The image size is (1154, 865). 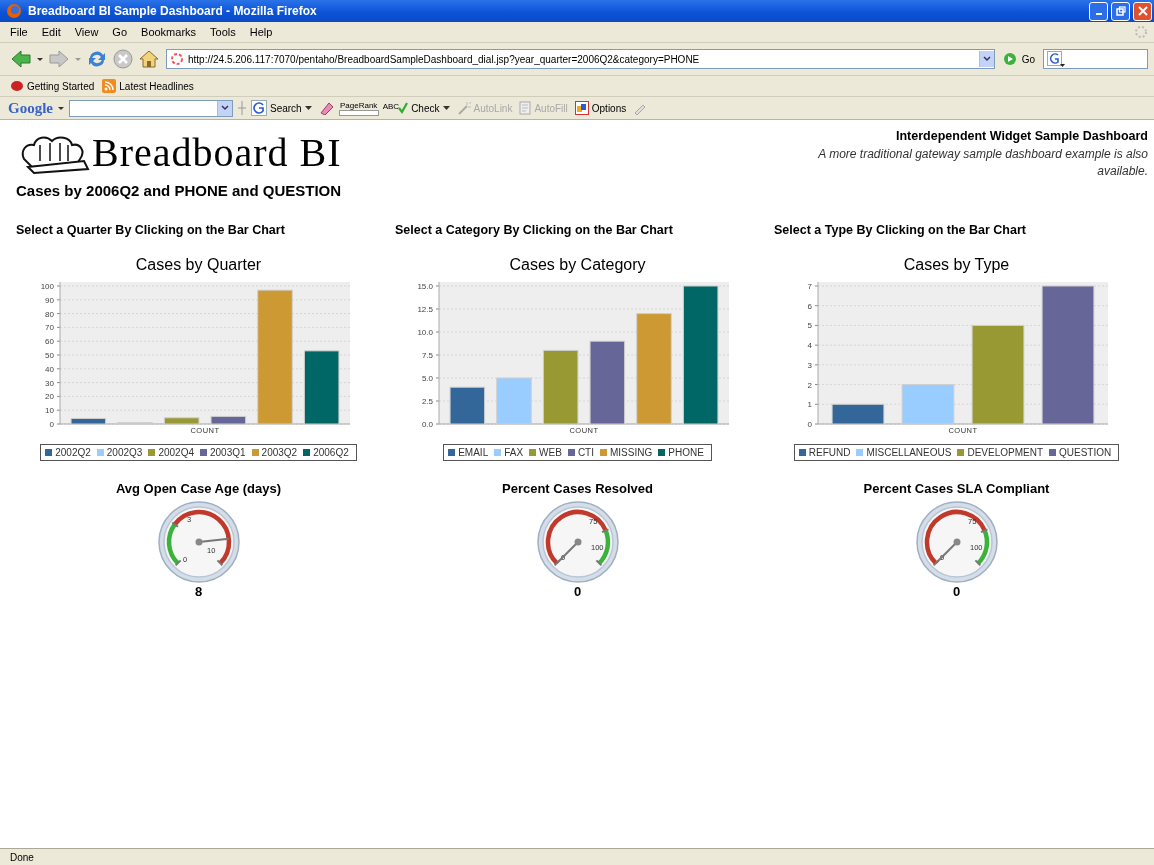 What do you see at coordinates (391, 106) in the screenshot?
I see `spellcheck-label: ABC` at bounding box center [391, 106].